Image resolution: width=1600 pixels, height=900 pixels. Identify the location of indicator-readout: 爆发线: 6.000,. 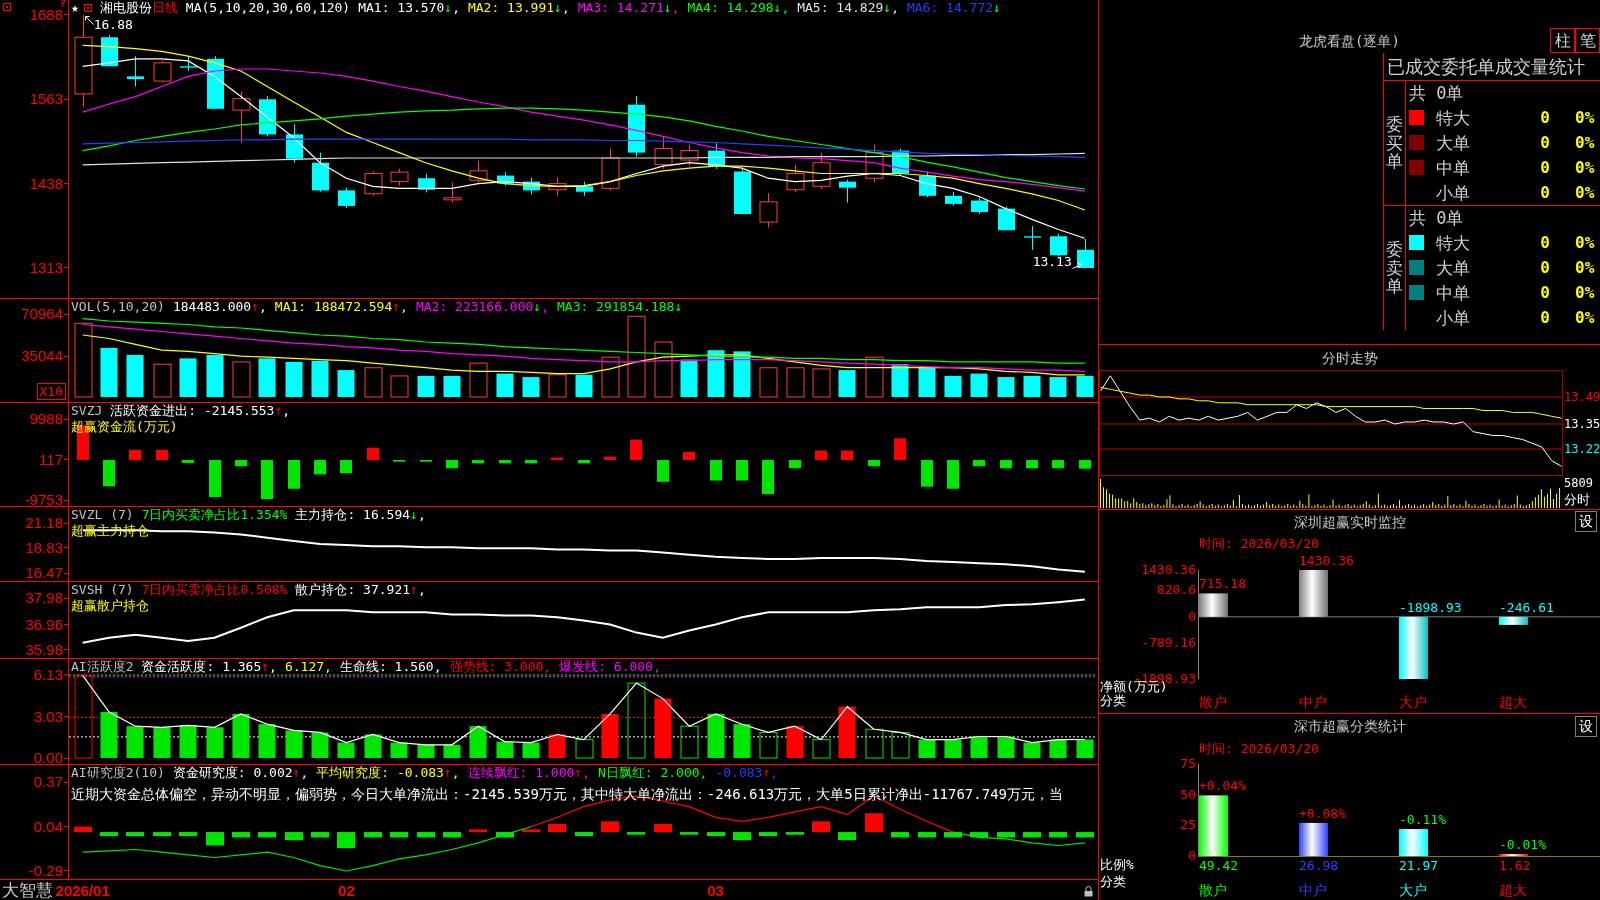
(610, 667).